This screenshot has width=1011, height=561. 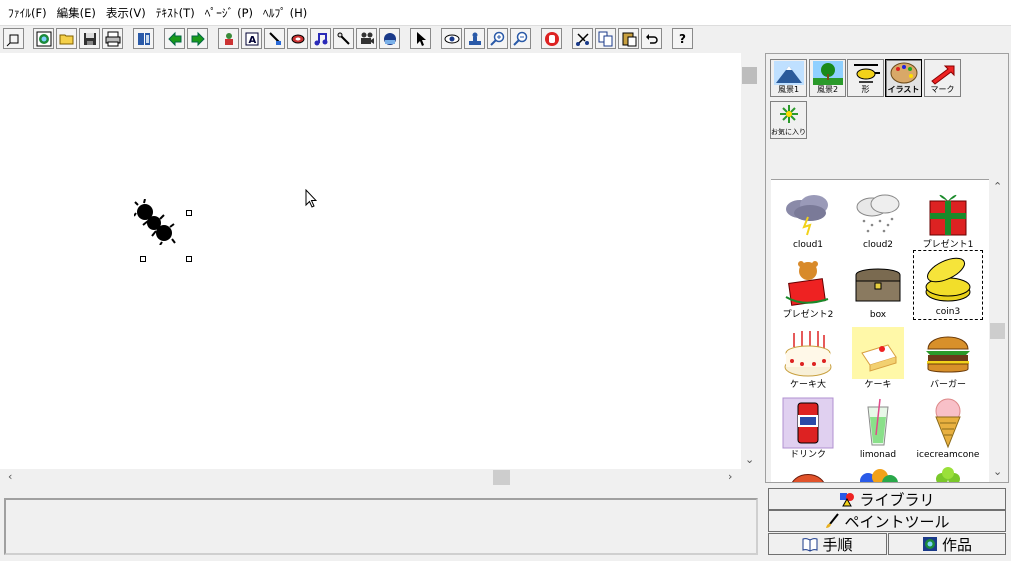 I want to click on plant-icon, so click(x=948, y=474).